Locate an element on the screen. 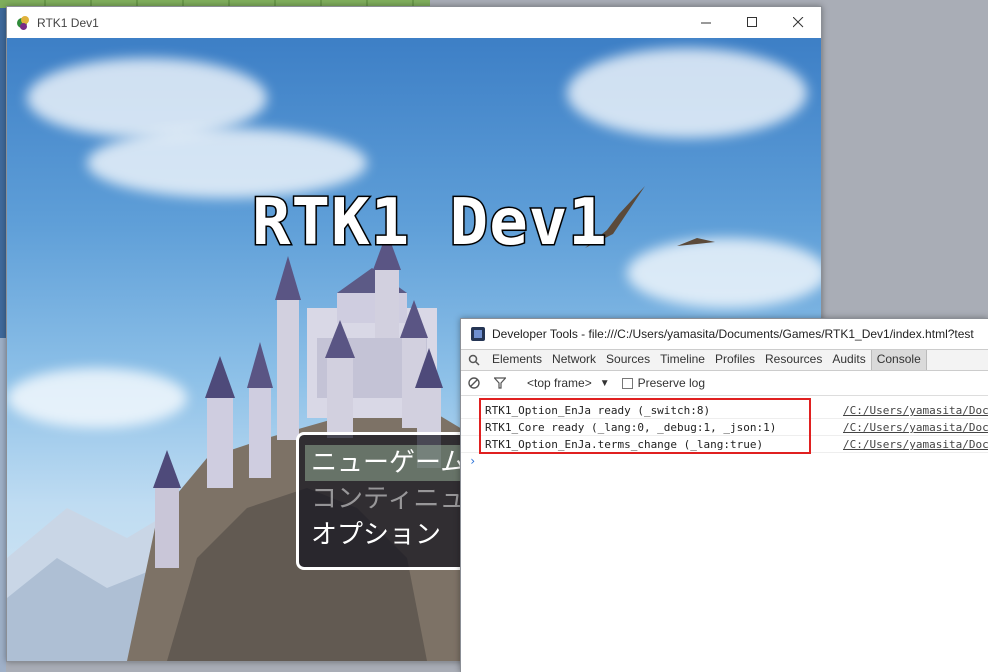 The height and width of the screenshot is (672, 988). rpg-maker-app-icon is located at coordinates (23, 23).